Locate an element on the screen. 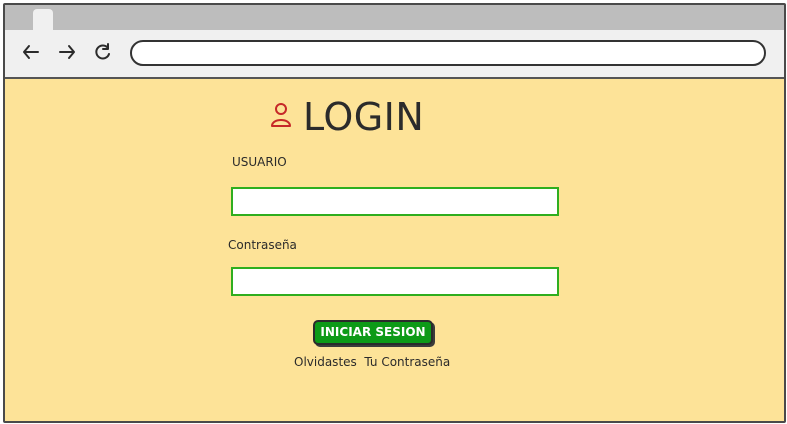 This screenshot has width=787, height=424. login-header: LOGIN is located at coordinates (346, 117).